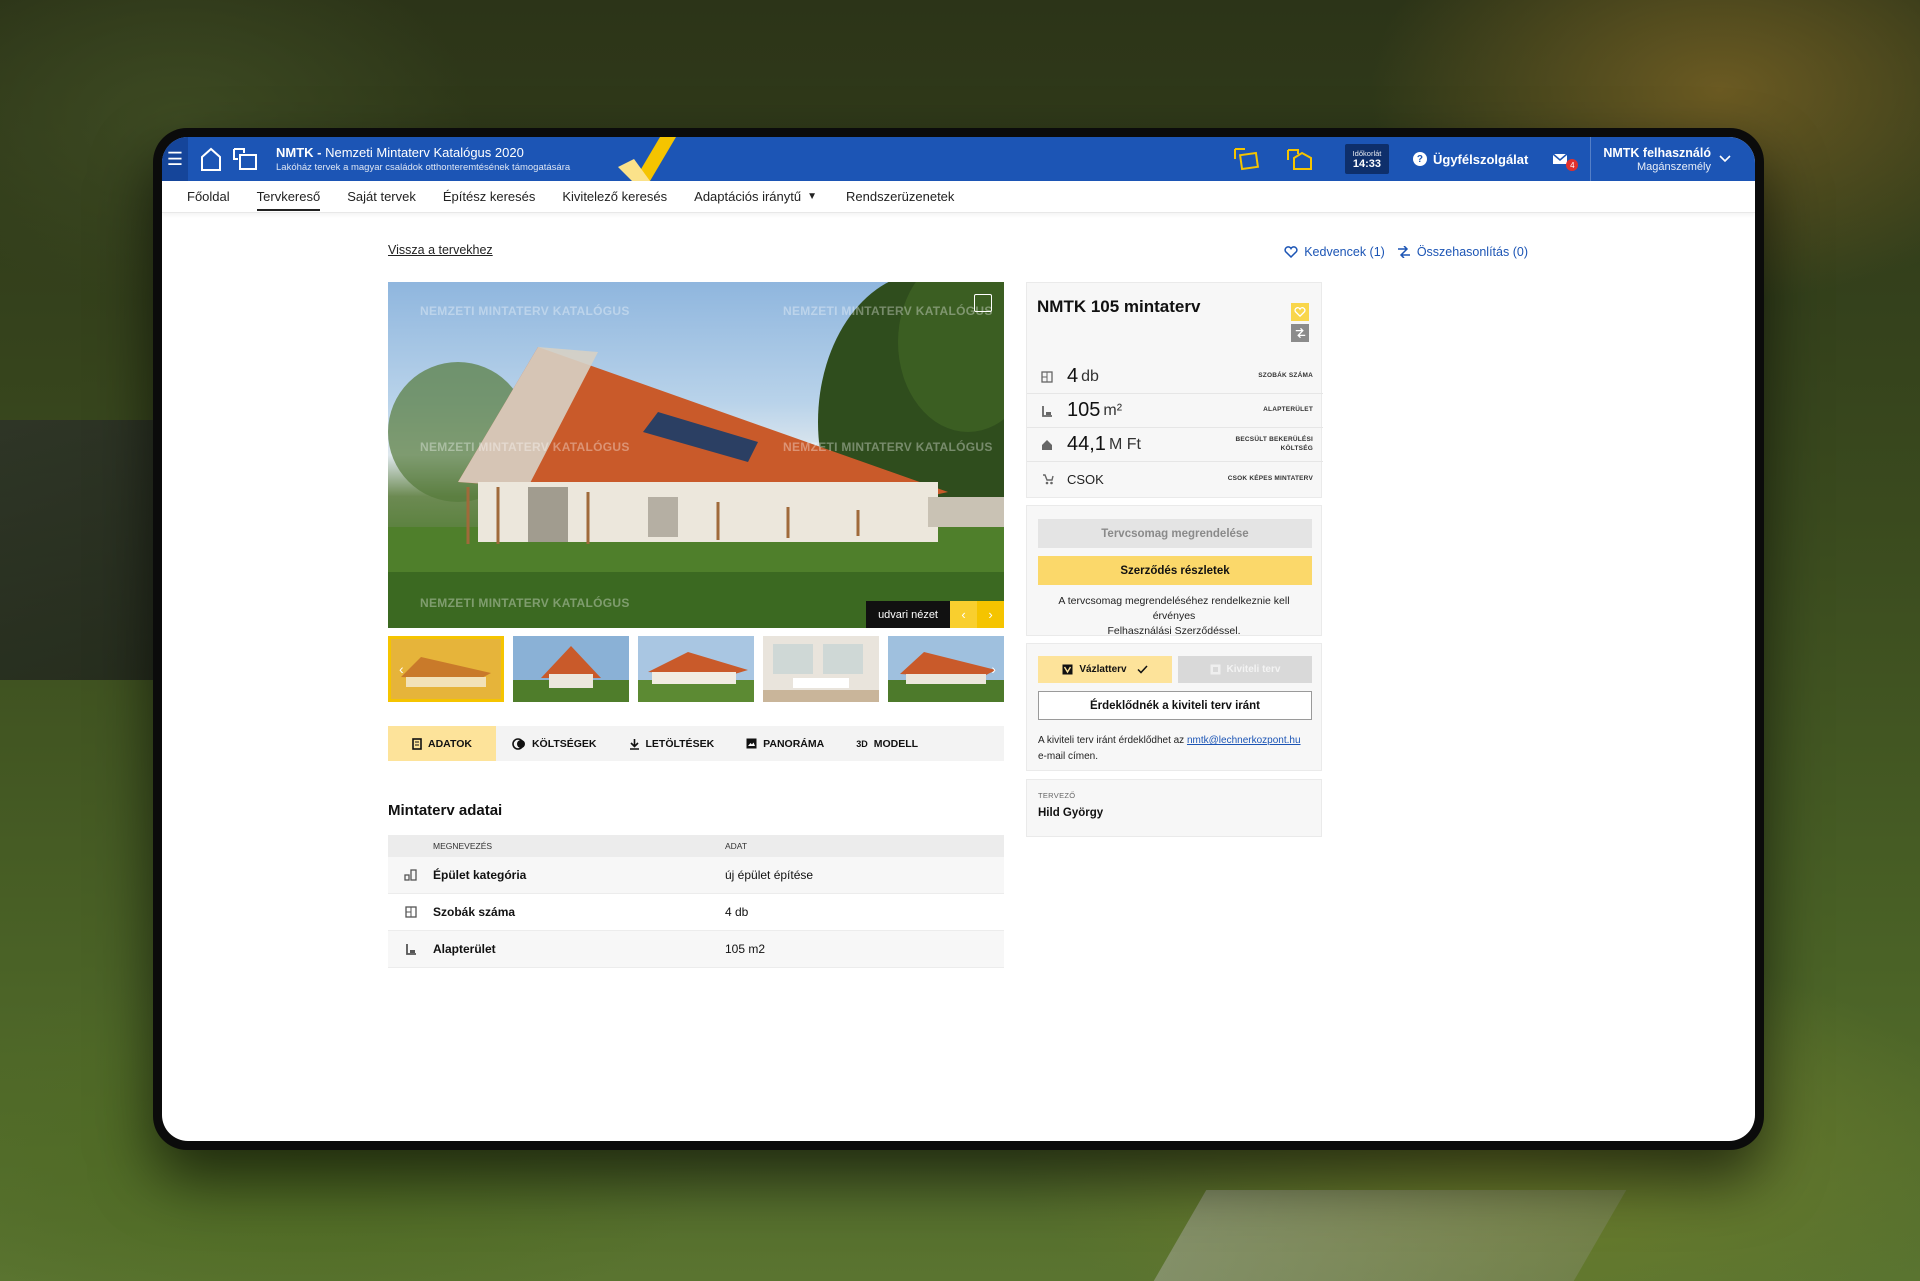 Image resolution: width=1920 pixels, height=1281 pixels. Describe the element at coordinates (1119, 306) in the screenshot. I see `plan-title: NMTK 105 mintaterv` at that location.